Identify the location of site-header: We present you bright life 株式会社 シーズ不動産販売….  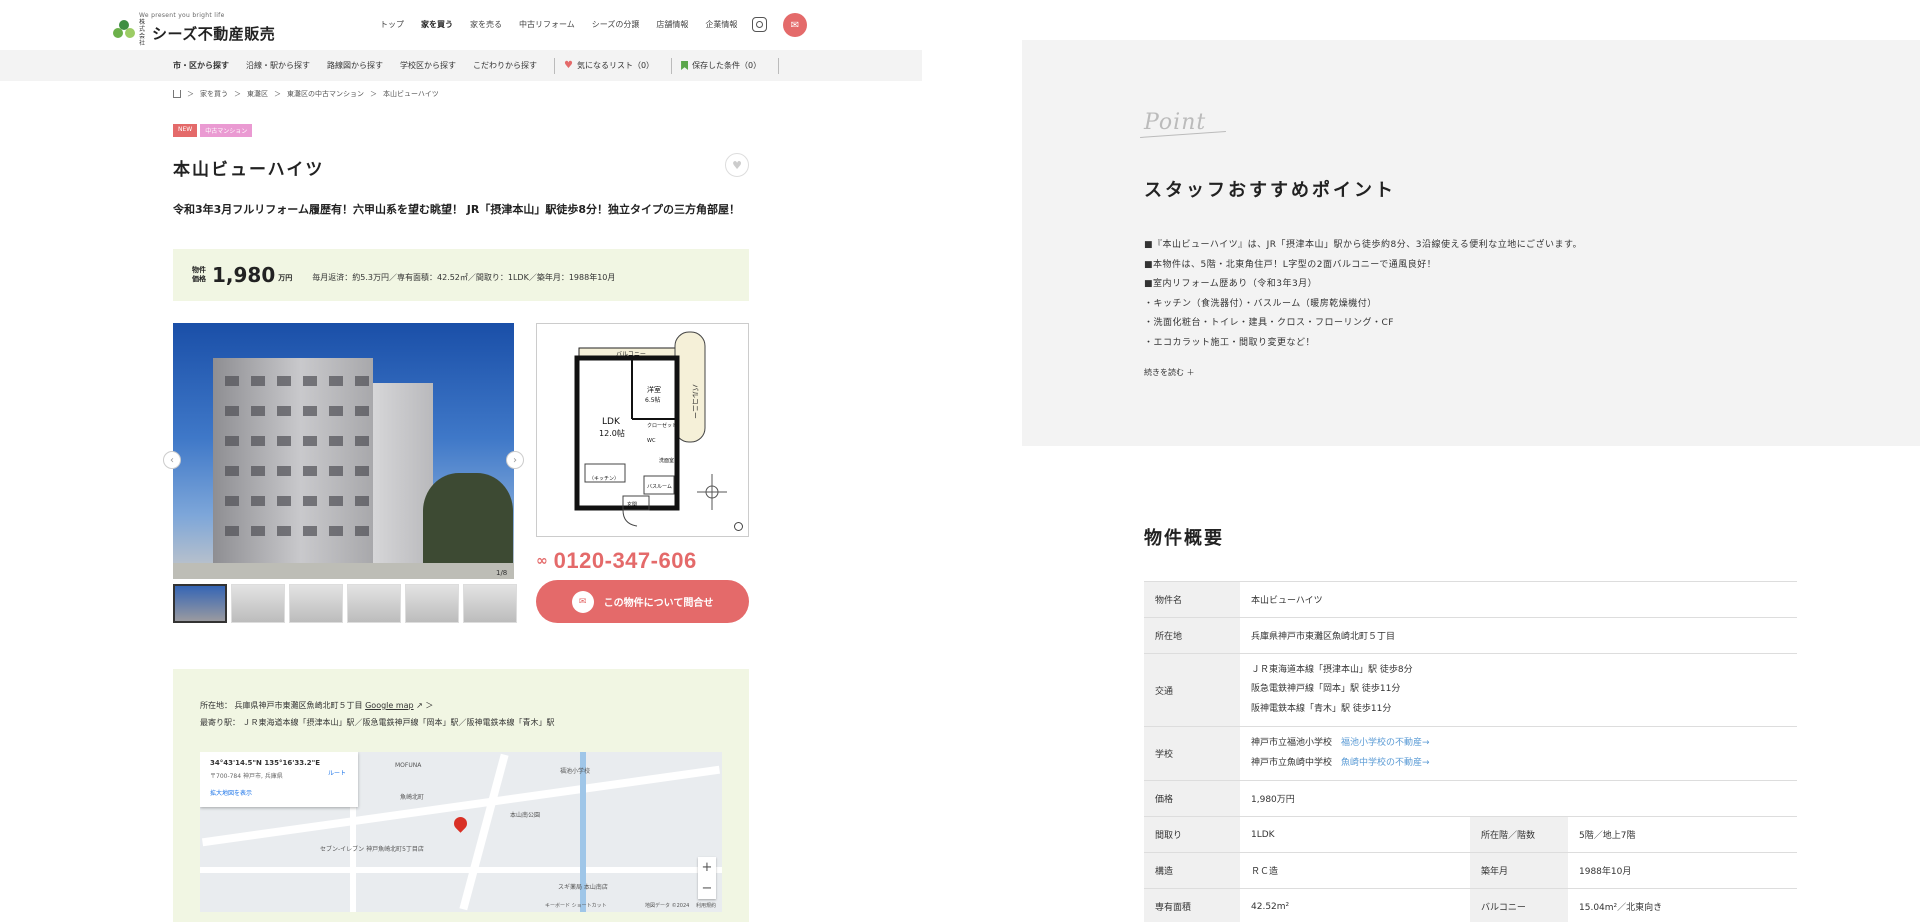
(461, 25).